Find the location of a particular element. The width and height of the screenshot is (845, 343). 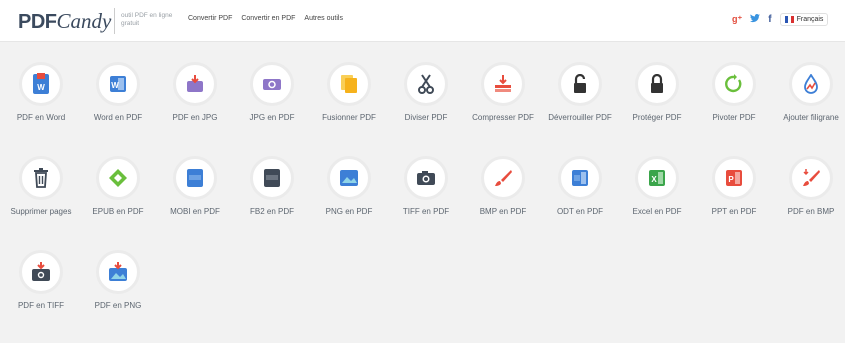

tool-split-pdf: Diviser PDF is located at coordinates (426, 92).